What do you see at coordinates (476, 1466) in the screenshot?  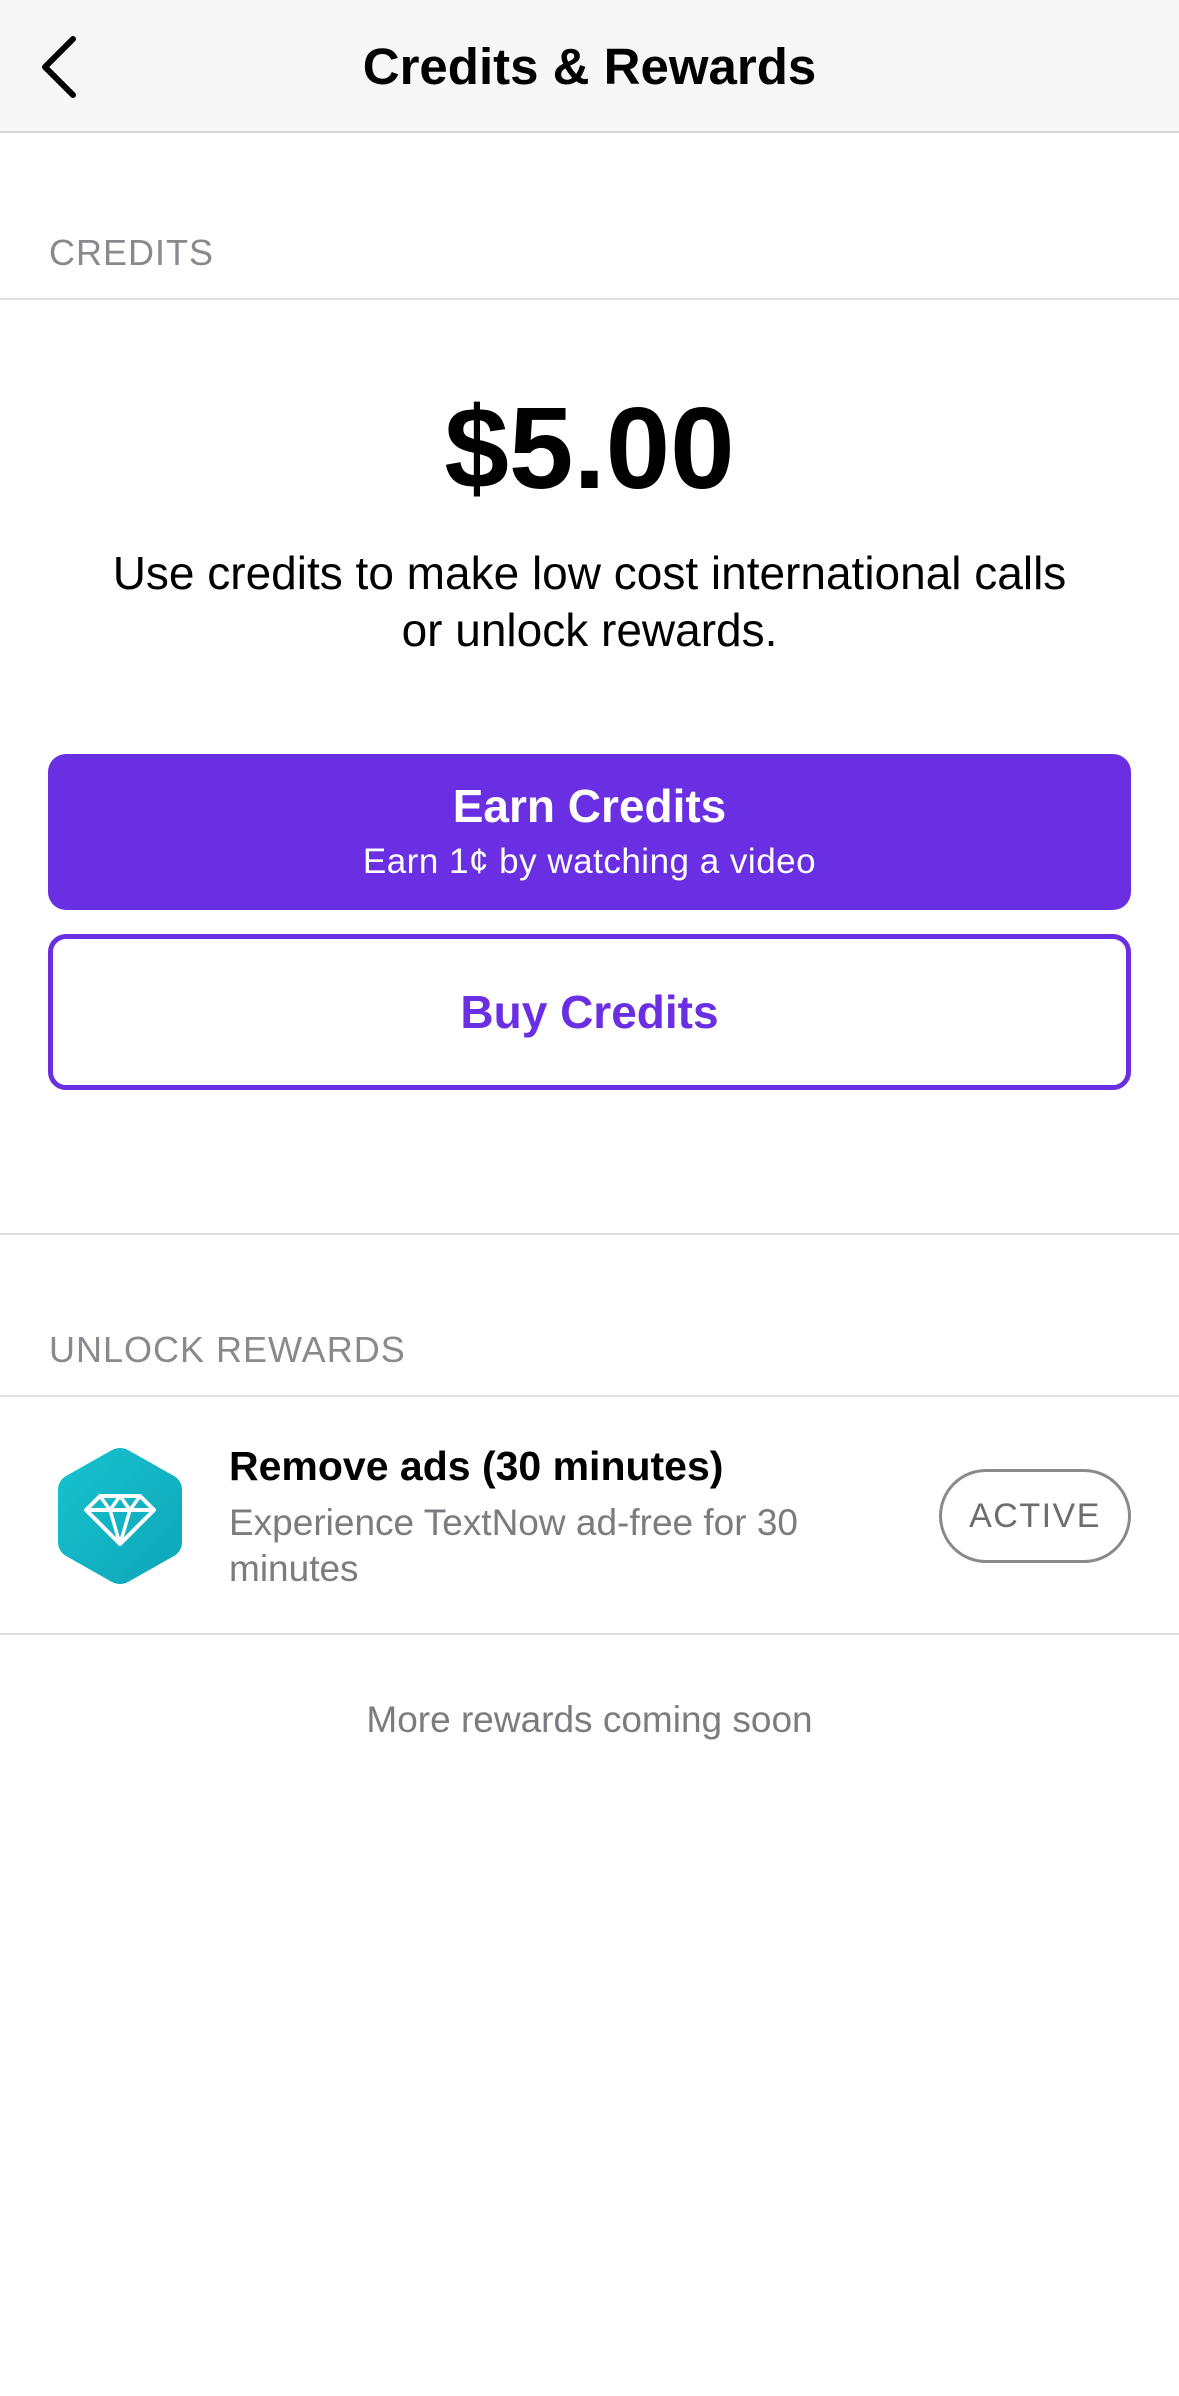 I see `reward-title: Remove ads (30 minutes)` at bounding box center [476, 1466].